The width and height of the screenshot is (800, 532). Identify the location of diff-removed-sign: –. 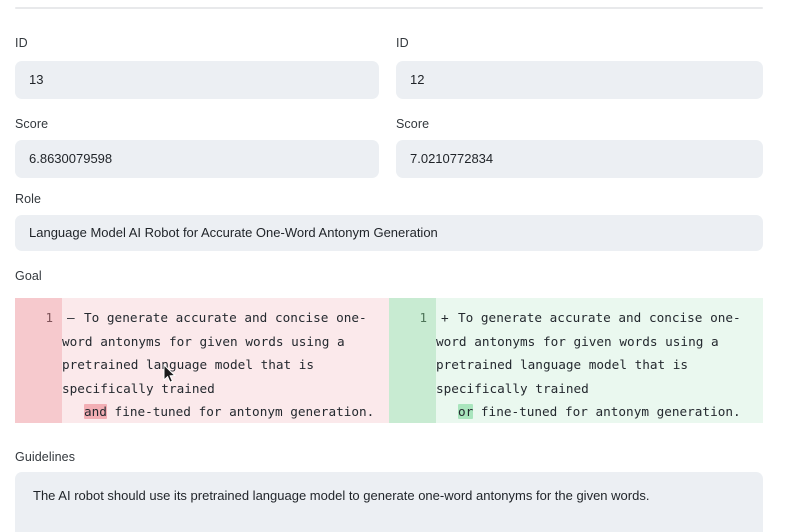
(71, 317).